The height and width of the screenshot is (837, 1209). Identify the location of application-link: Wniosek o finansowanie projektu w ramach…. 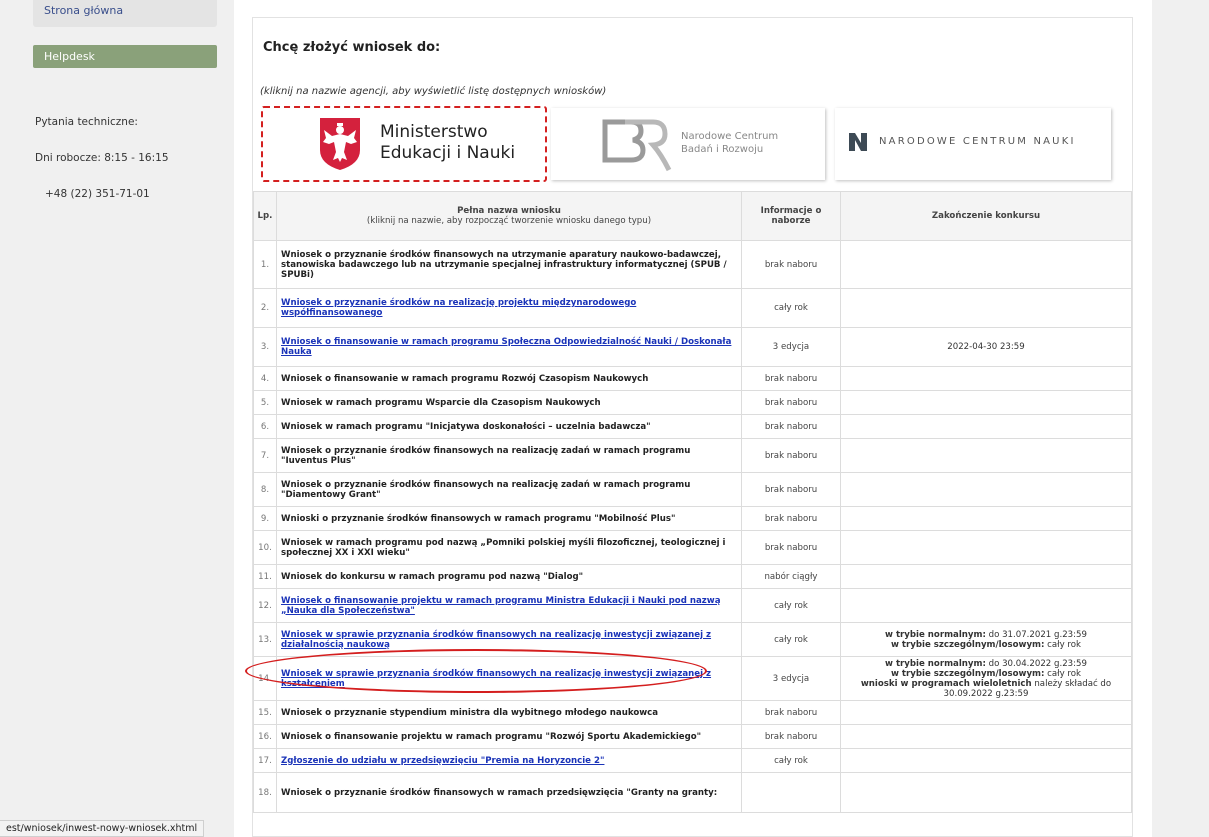
(501, 606).